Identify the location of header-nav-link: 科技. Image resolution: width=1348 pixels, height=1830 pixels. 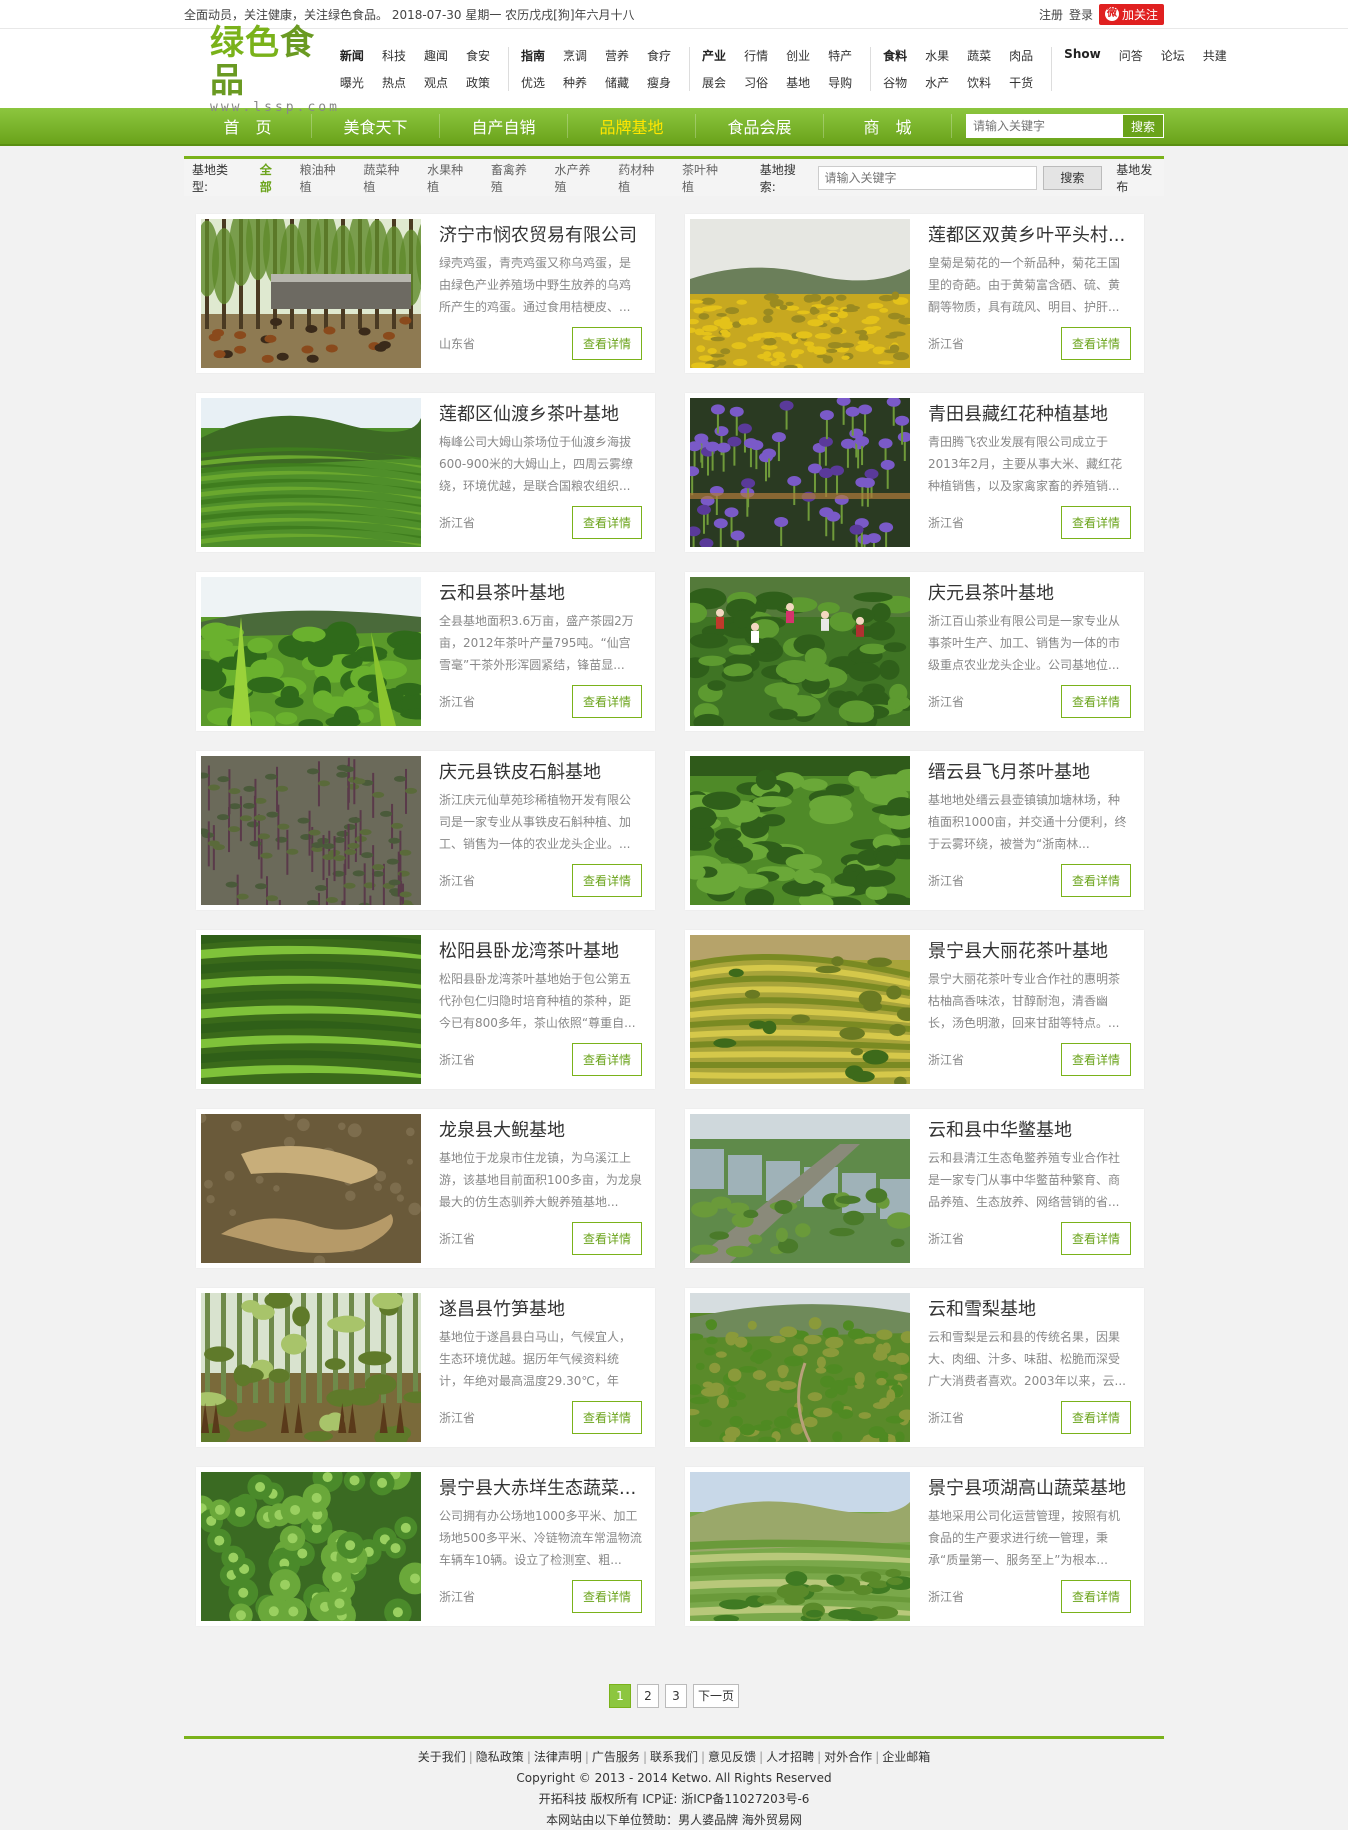
(394, 55).